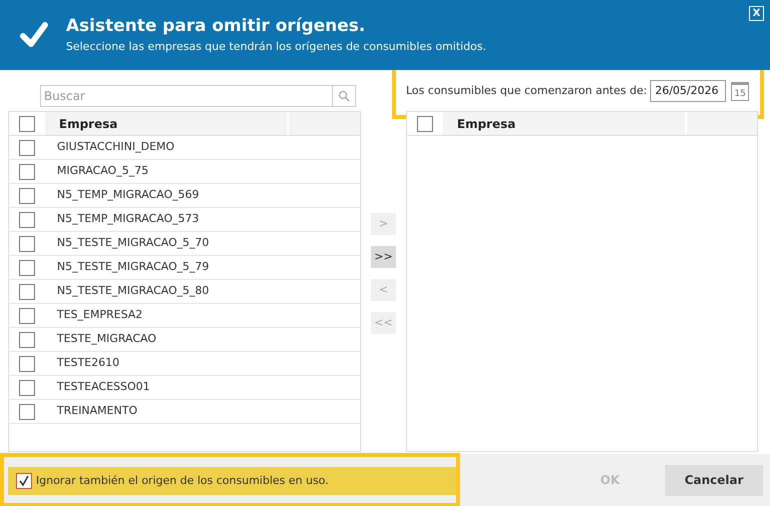  Describe the element at coordinates (184, 388) in the screenshot. I see `table-row: TESTEACESSO01` at that location.